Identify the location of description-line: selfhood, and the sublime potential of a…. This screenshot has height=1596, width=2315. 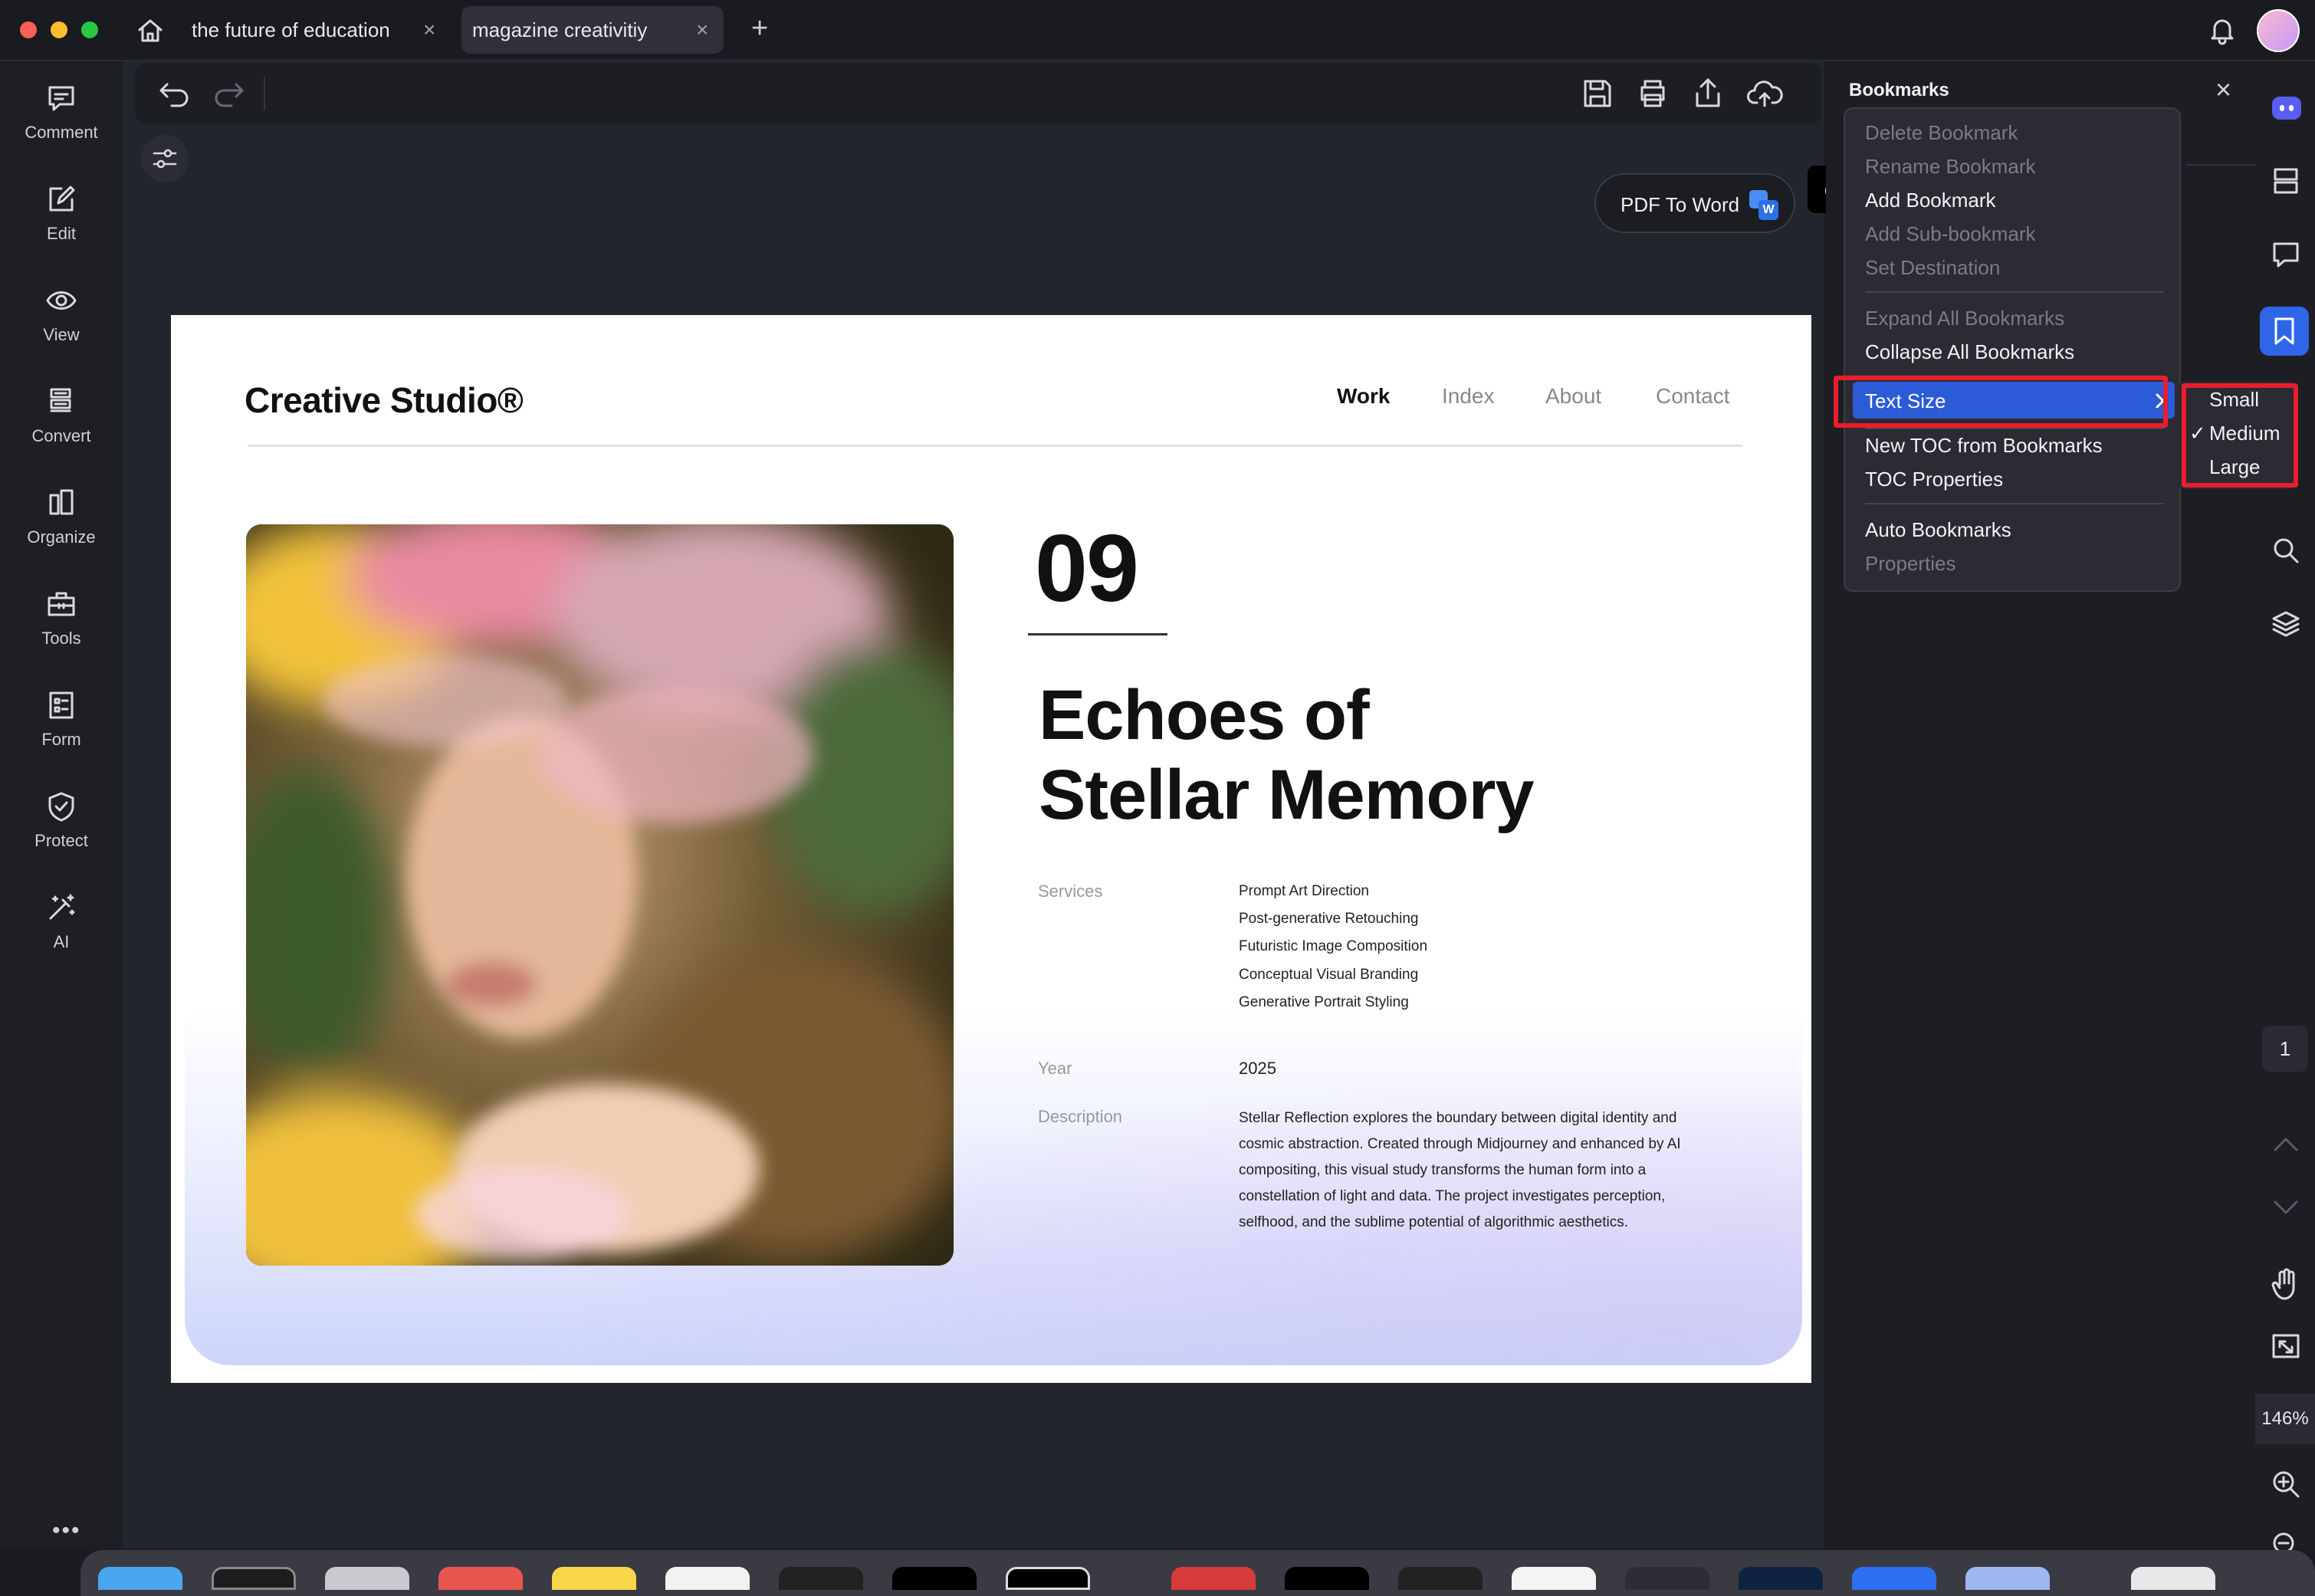
(1434, 1222).